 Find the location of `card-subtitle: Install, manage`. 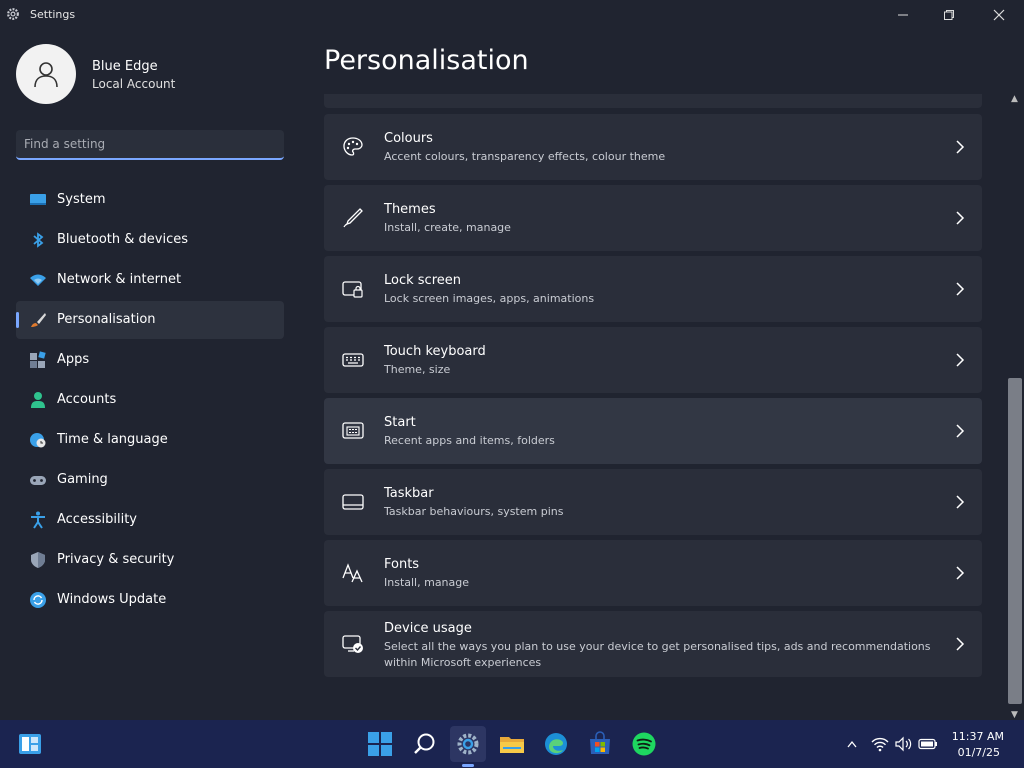

card-subtitle: Install, manage is located at coordinates (427, 582).